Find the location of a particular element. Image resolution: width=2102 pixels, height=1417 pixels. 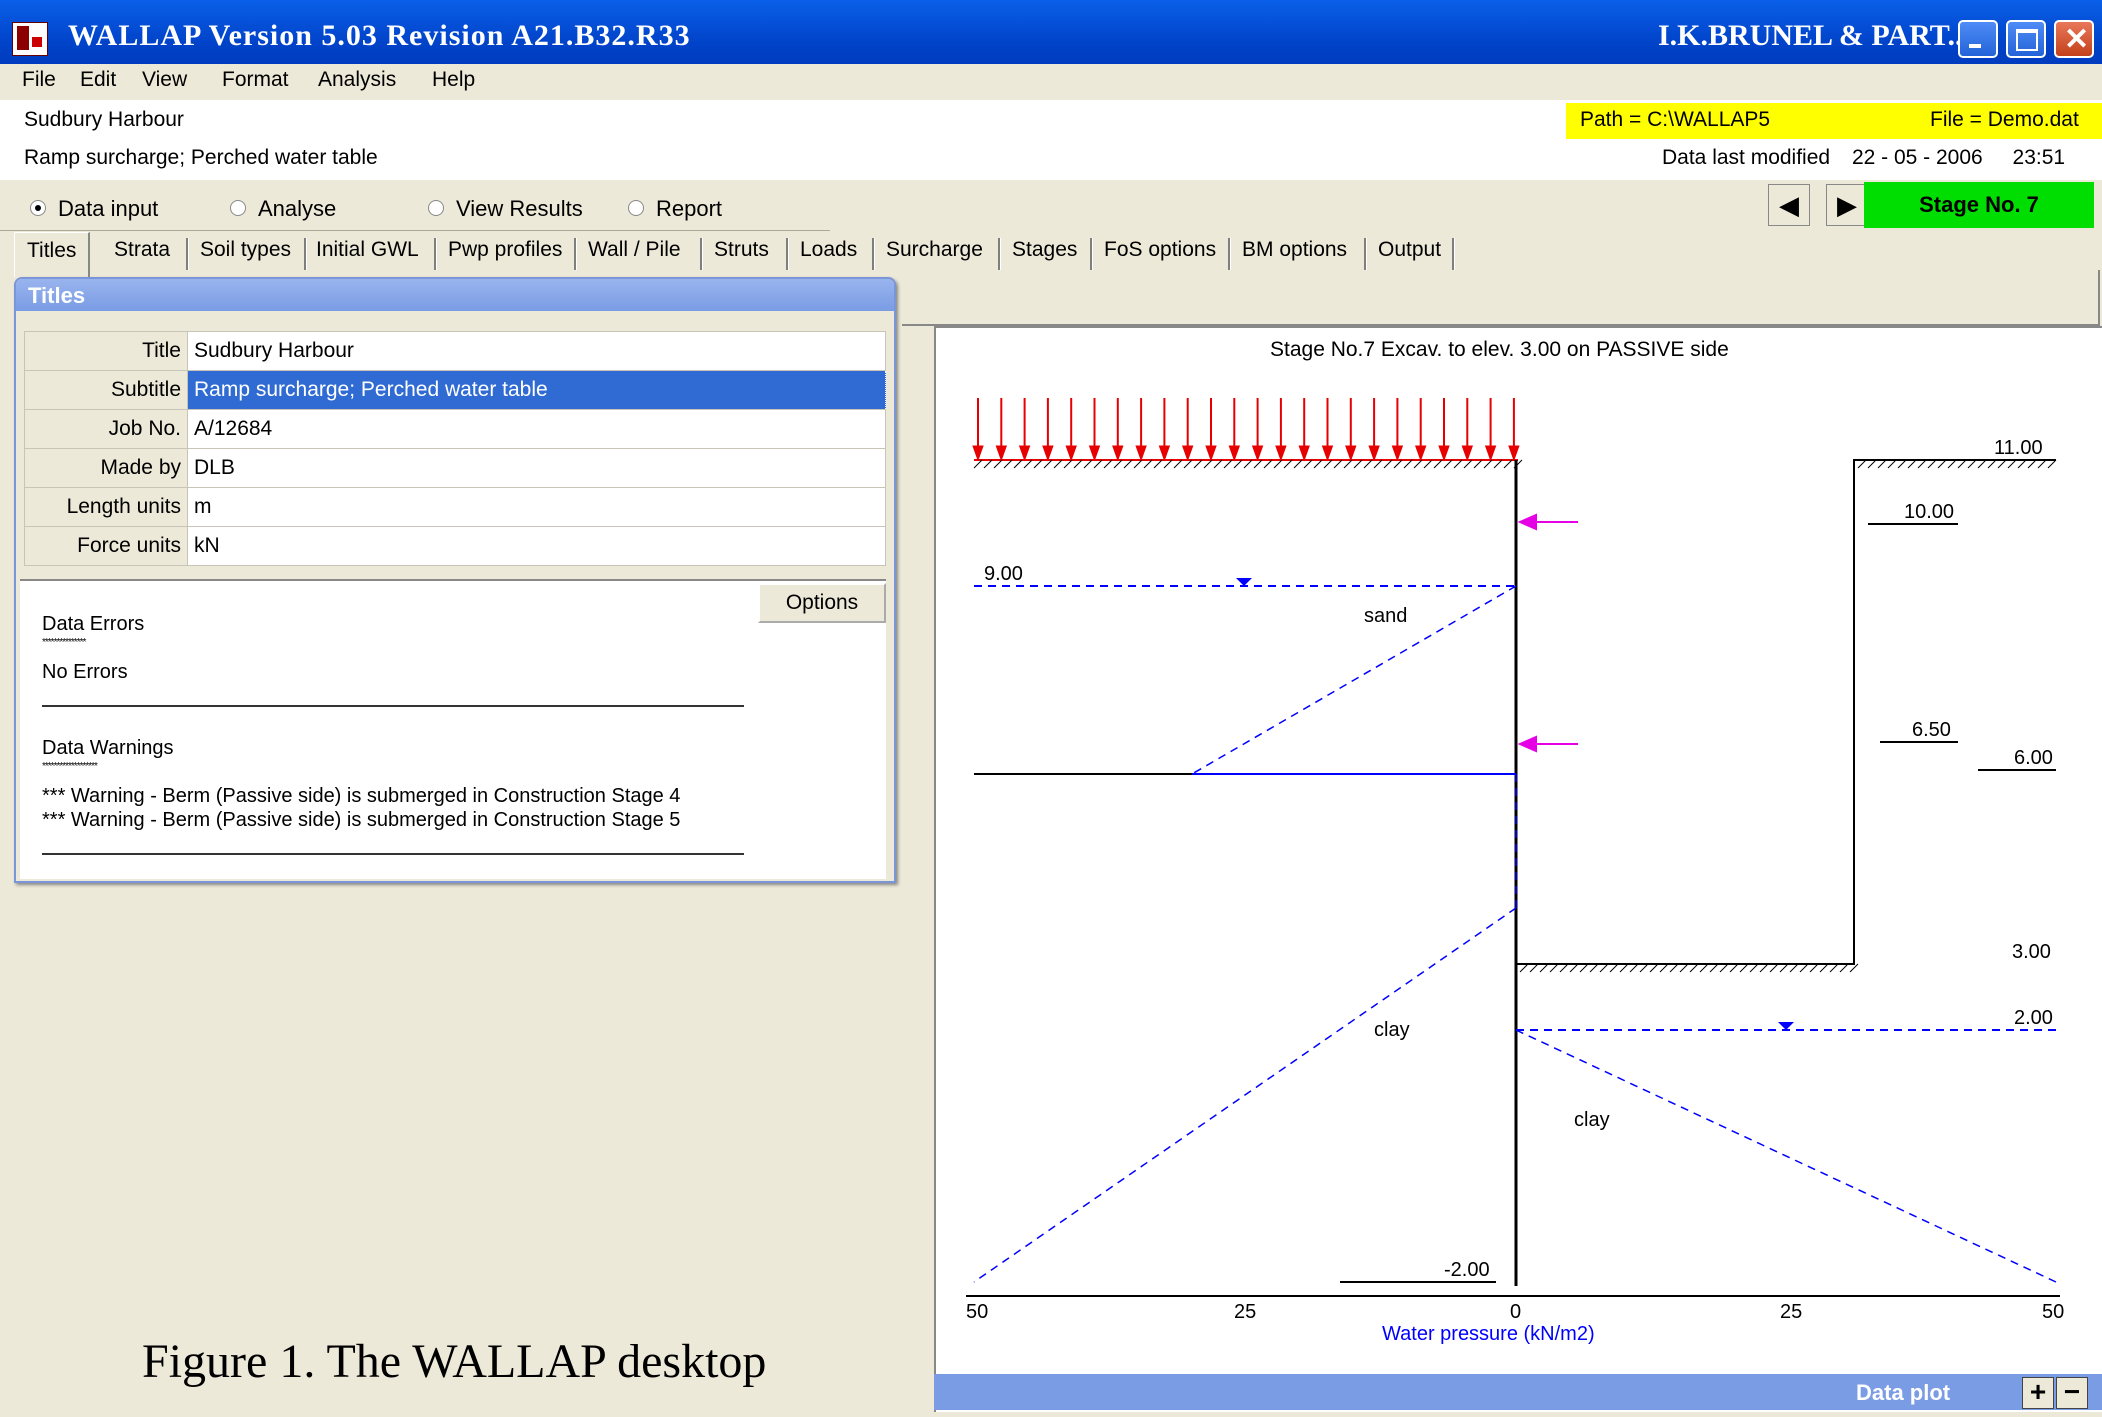

water-level-icon is located at coordinates (1244, 582).